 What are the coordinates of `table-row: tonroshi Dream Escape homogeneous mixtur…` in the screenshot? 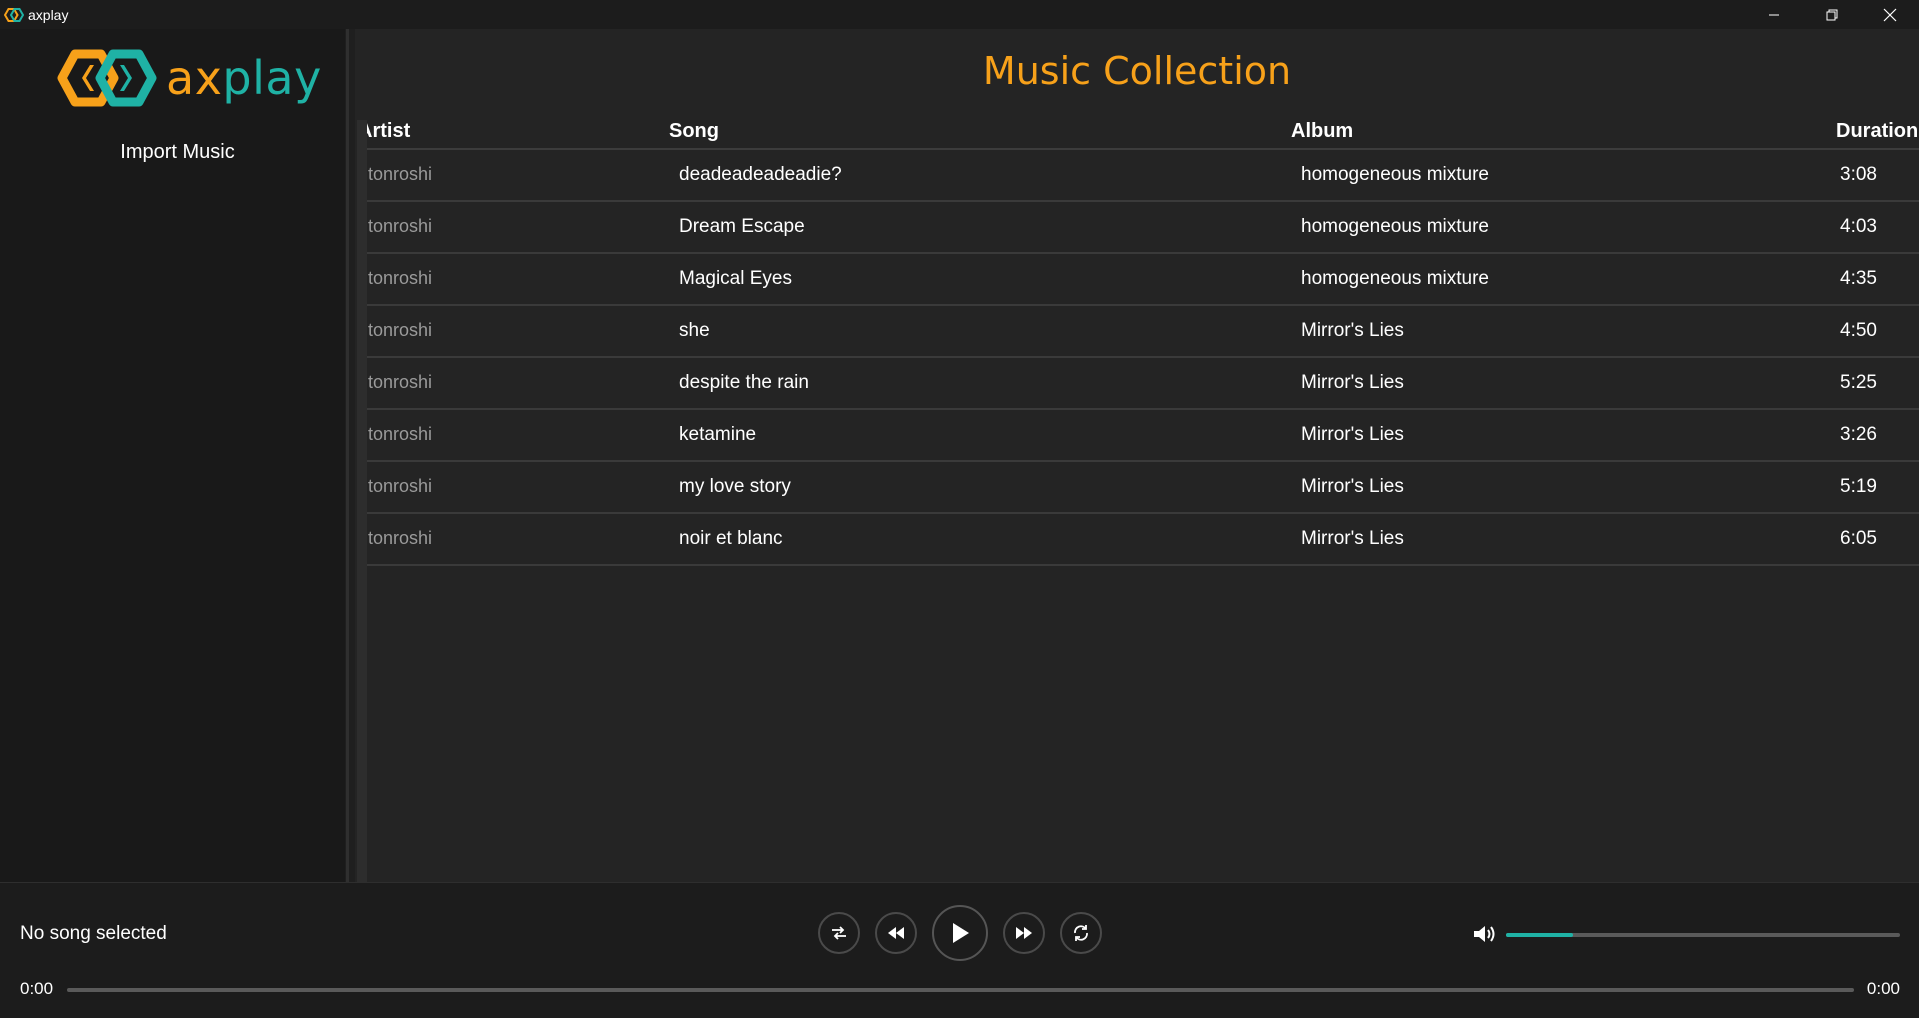 It's located at (1138, 228).